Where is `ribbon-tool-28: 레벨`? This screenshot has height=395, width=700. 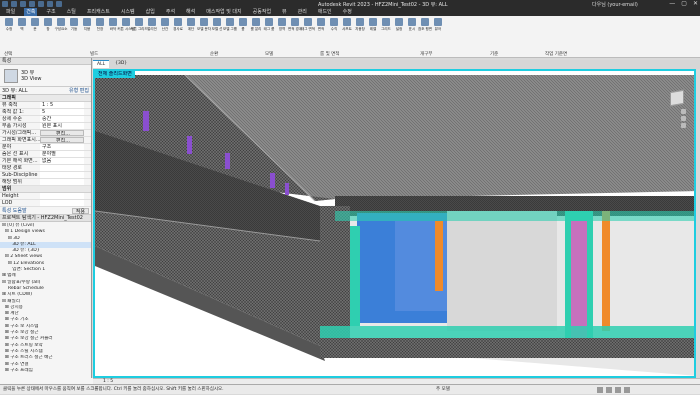 ribbon-tool-28: 레벨 is located at coordinates (373, 29).